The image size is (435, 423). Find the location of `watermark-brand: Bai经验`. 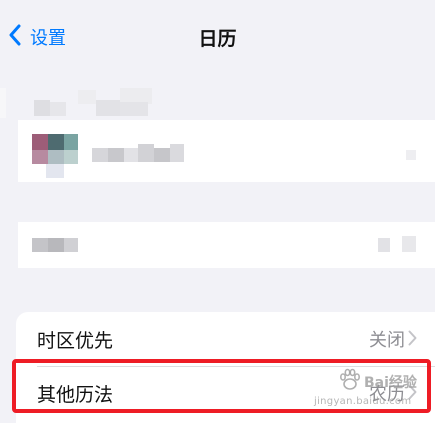

watermark-brand: Bai经验 is located at coordinates (390, 383).